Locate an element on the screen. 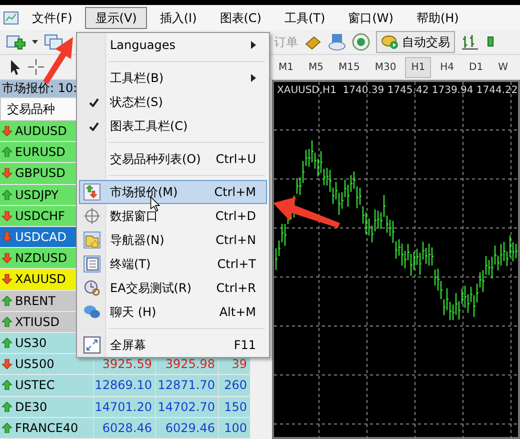 This screenshot has width=520, height=439. bid-cell: 6028.46 is located at coordinates (124, 428).